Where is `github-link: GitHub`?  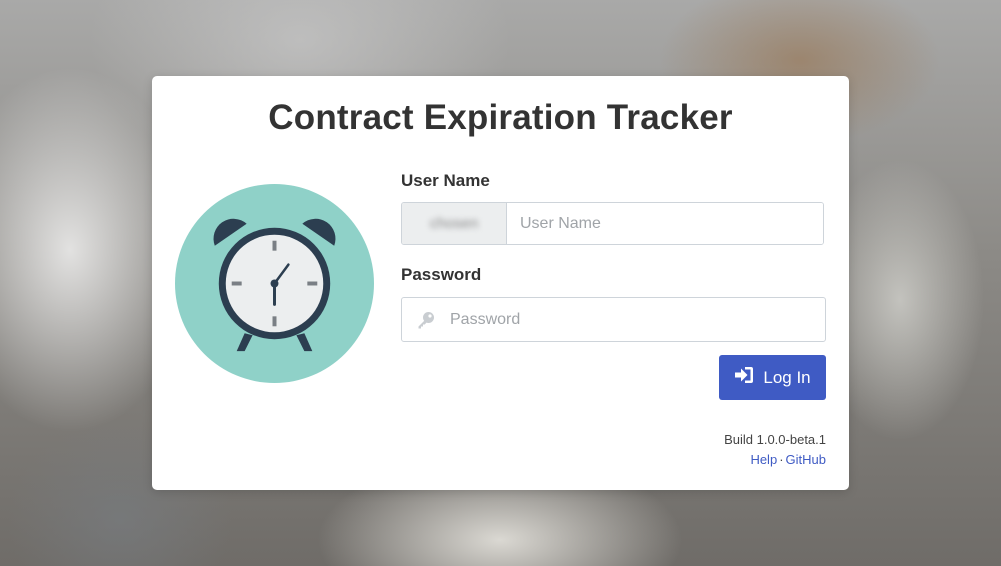 github-link: GitHub is located at coordinates (806, 459).